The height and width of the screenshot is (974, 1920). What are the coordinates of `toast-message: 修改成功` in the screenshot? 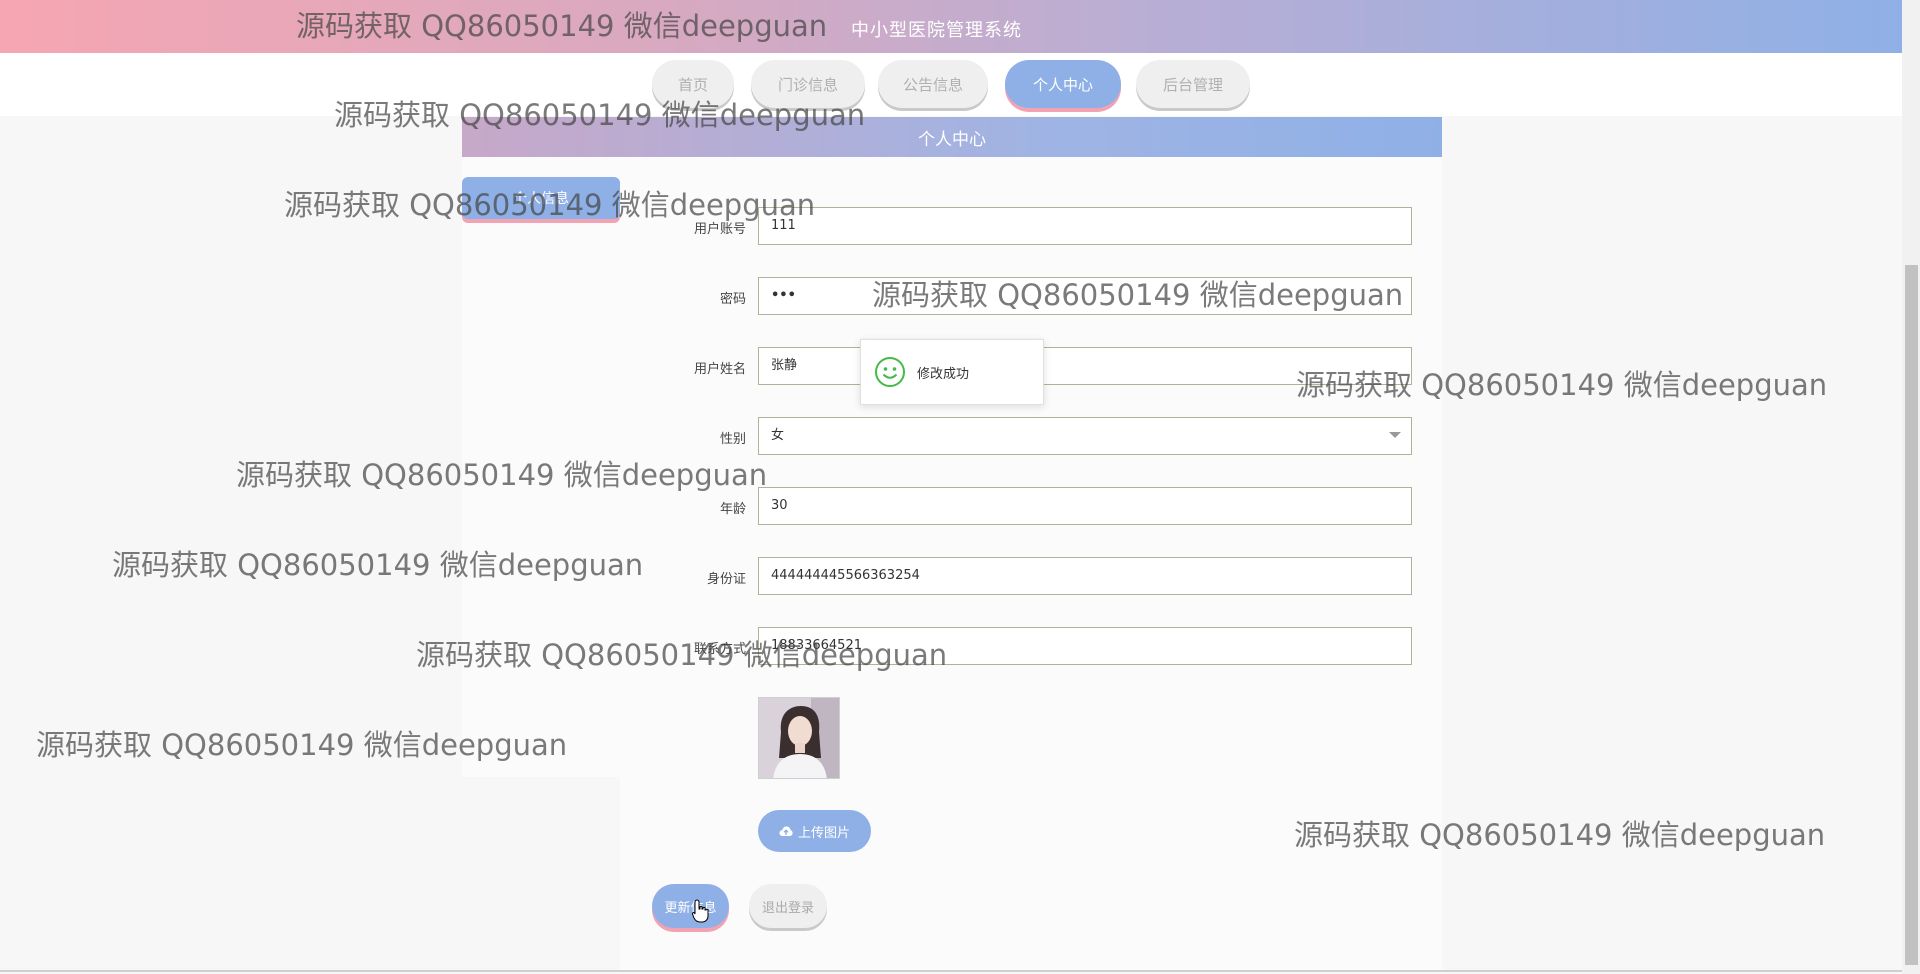 It's located at (943, 374).